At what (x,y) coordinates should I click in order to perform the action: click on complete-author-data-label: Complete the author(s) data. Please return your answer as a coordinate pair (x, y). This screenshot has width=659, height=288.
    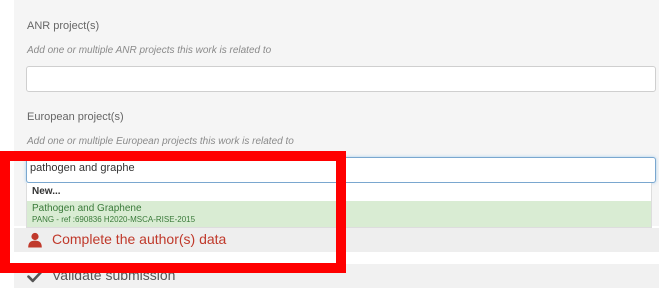
    Looking at the image, I should click on (139, 239).